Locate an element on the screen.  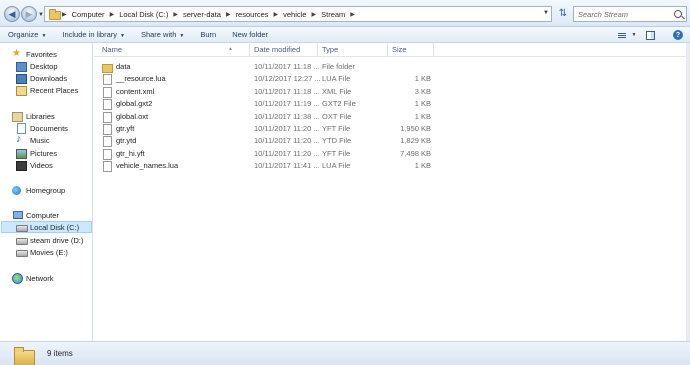
column-header-type: Type is located at coordinates (353, 50).